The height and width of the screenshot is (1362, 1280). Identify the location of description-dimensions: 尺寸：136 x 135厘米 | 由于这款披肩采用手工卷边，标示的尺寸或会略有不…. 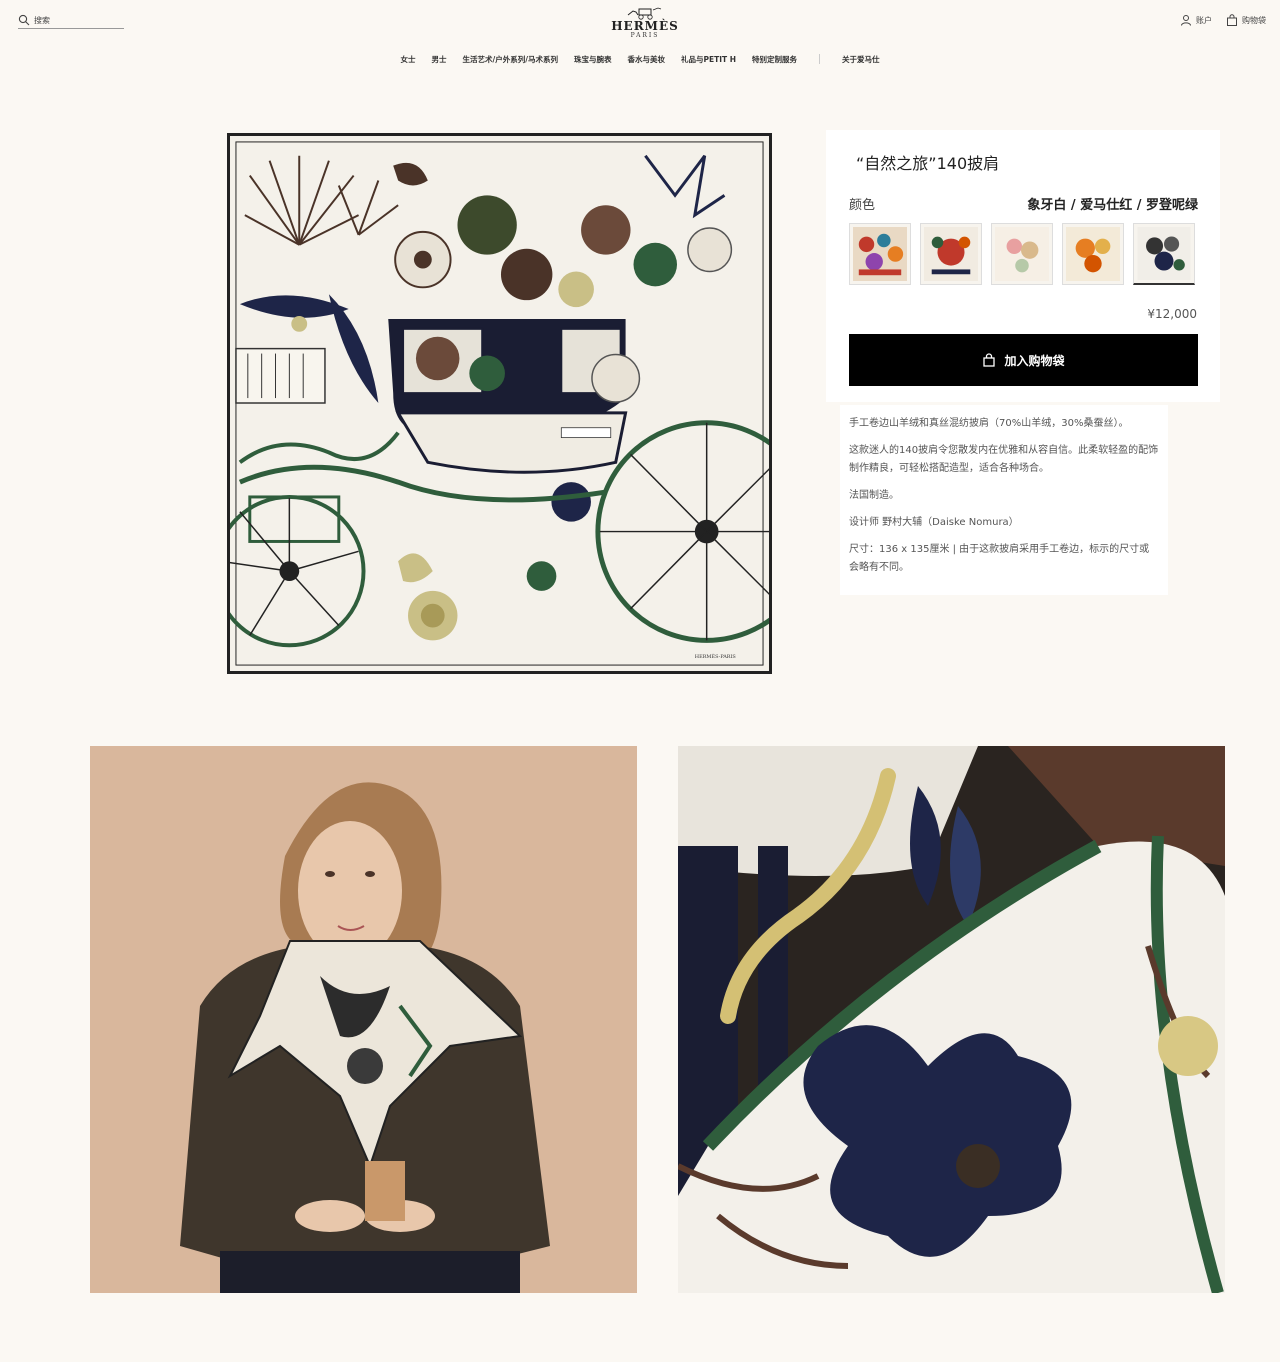
(999, 558).